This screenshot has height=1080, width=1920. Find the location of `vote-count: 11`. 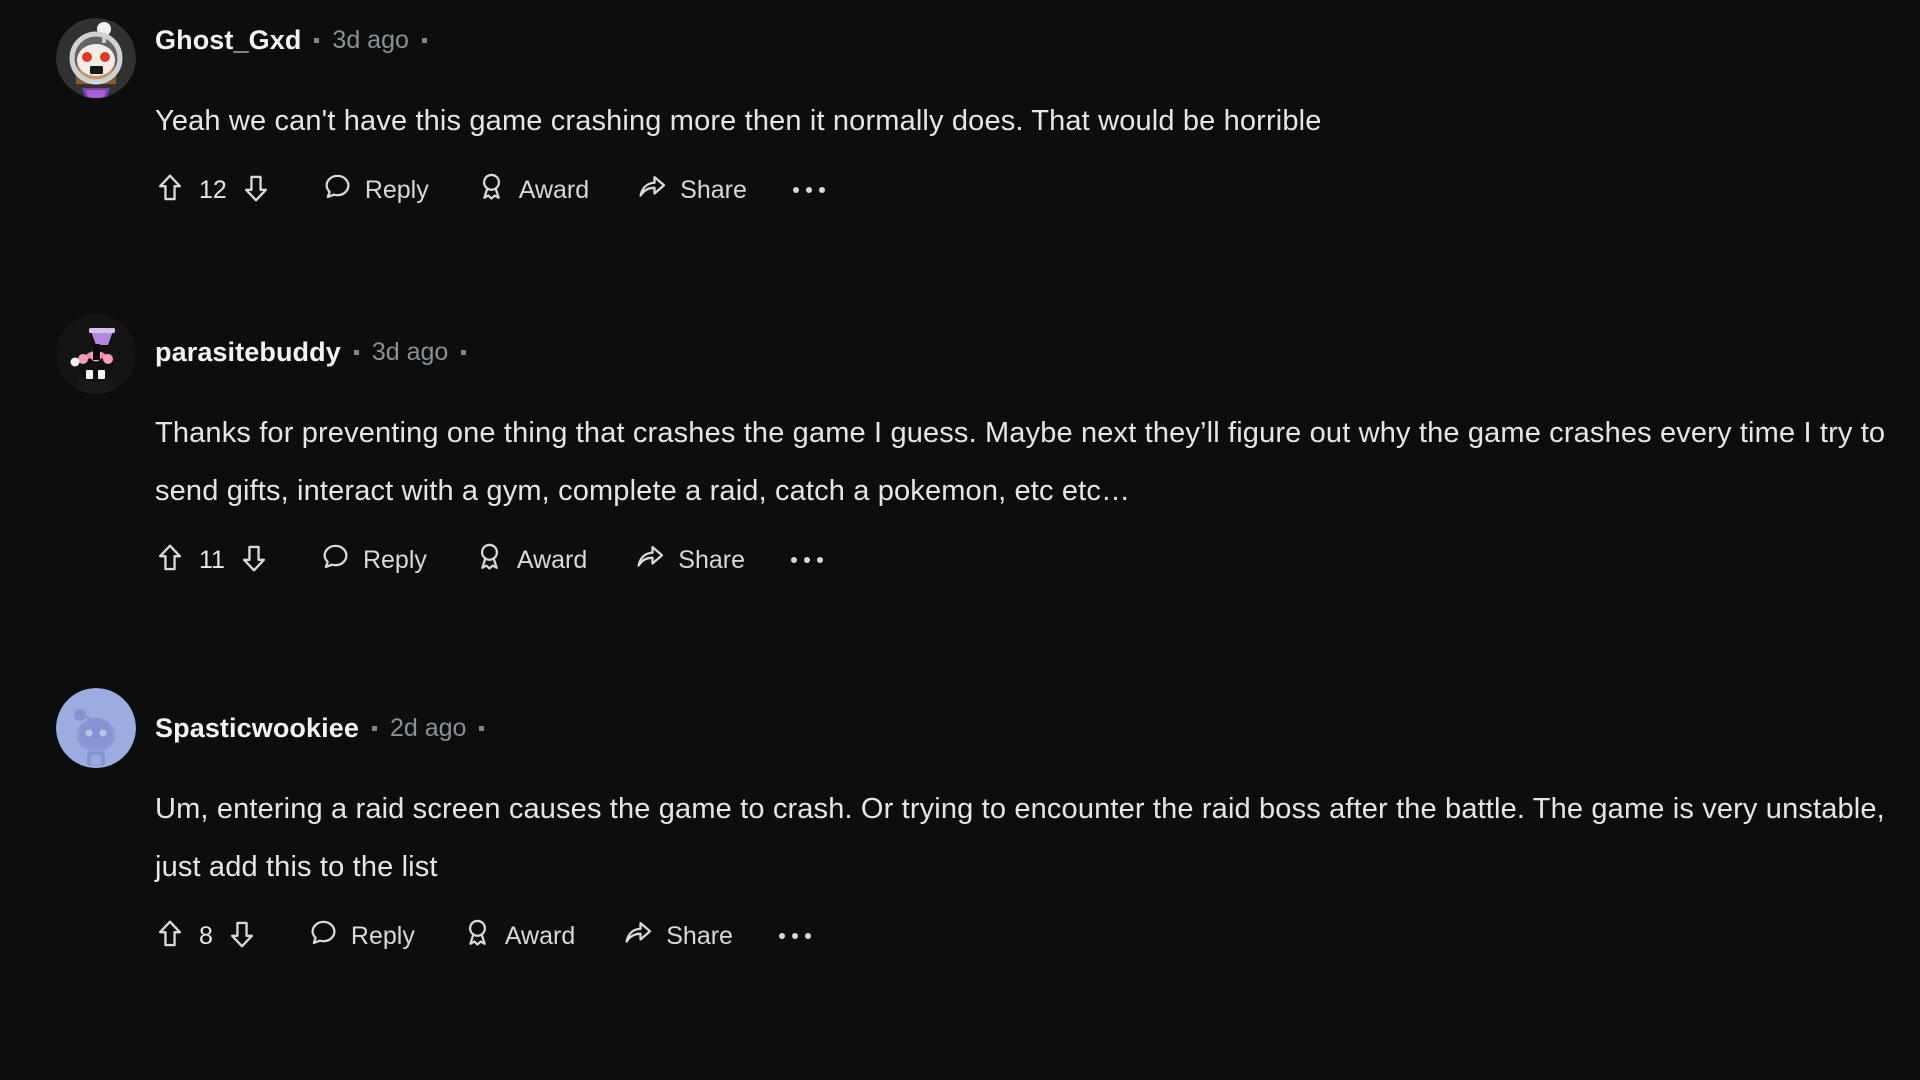

vote-count: 11 is located at coordinates (212, 559).